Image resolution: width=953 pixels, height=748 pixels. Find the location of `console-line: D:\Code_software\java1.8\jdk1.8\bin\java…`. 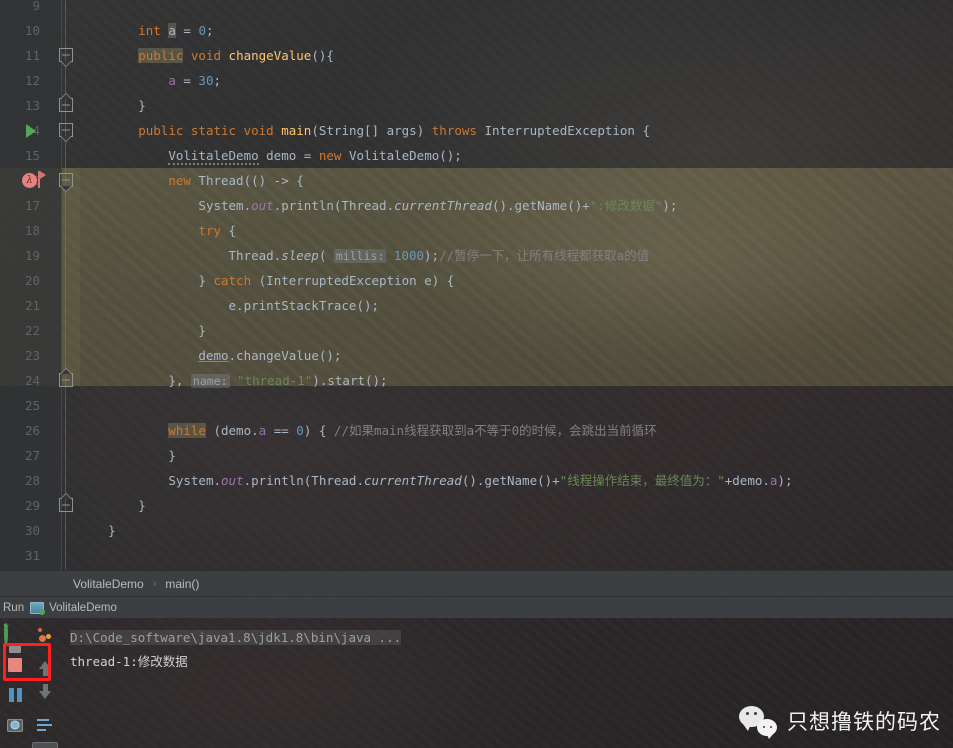

console-line: D:\Code_software\java1.8\jdk1.8\bin\java… is located at coordinates (511, 638).